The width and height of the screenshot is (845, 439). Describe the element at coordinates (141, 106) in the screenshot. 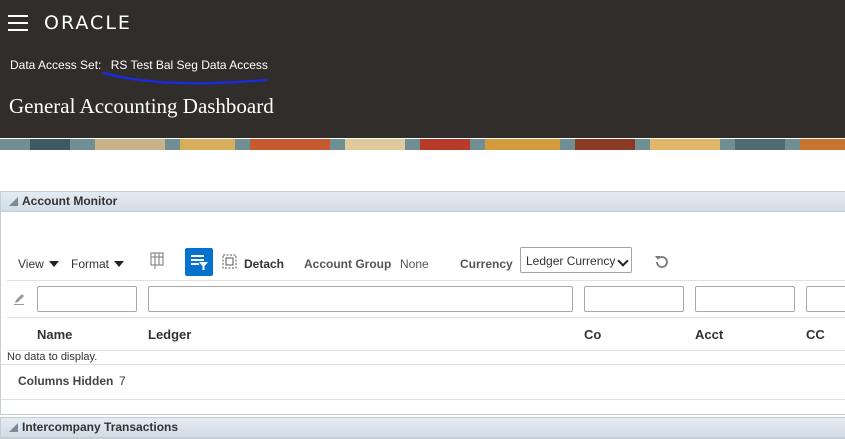

I see `page-title: General Accounting Dashboard` at that location.